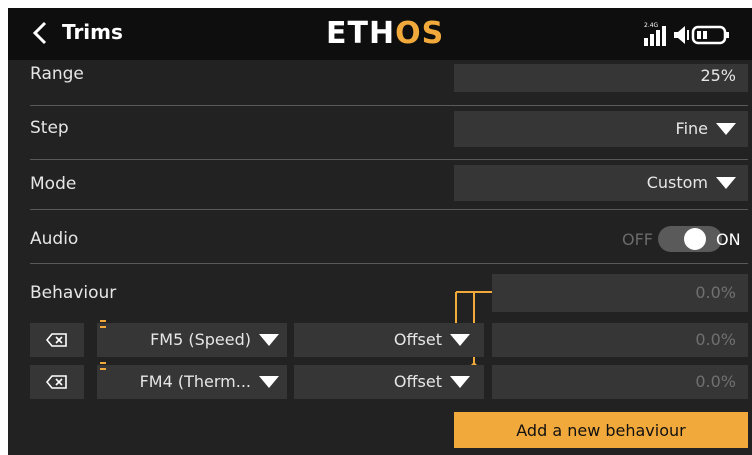 Image resolution: width=752 pixels, height=455 pixels. Describe the element at coordinates (601, 78) in the screenshot. I see `range-value: 25%` at that location.